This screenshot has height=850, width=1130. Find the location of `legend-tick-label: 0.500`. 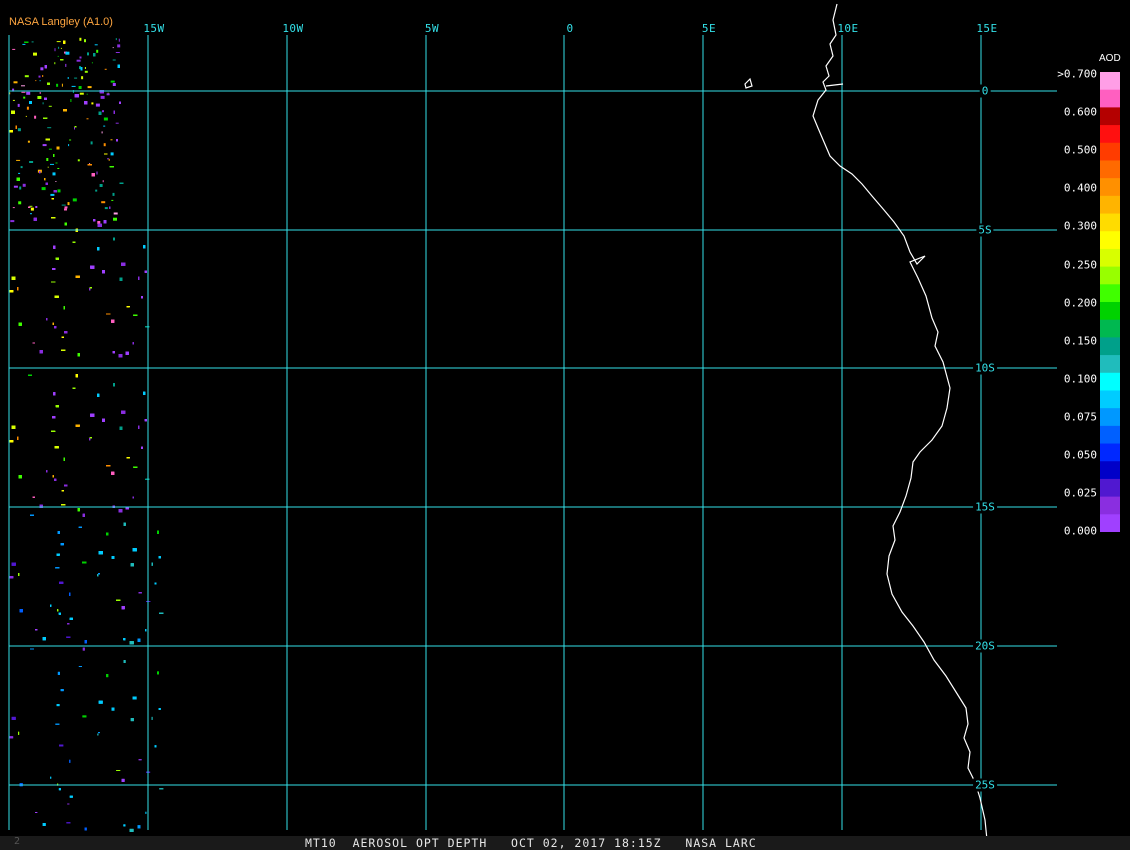

legend-tick-label: 0.500 is located at coordinates (1080, 150).